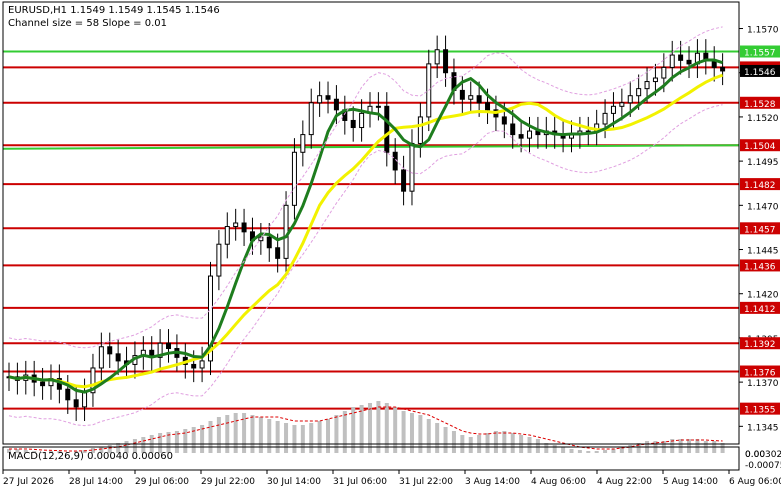 The width and height of the screenshot is (781, 493). I want to click on y-tick-label: 1.1495, so click(763, 163).